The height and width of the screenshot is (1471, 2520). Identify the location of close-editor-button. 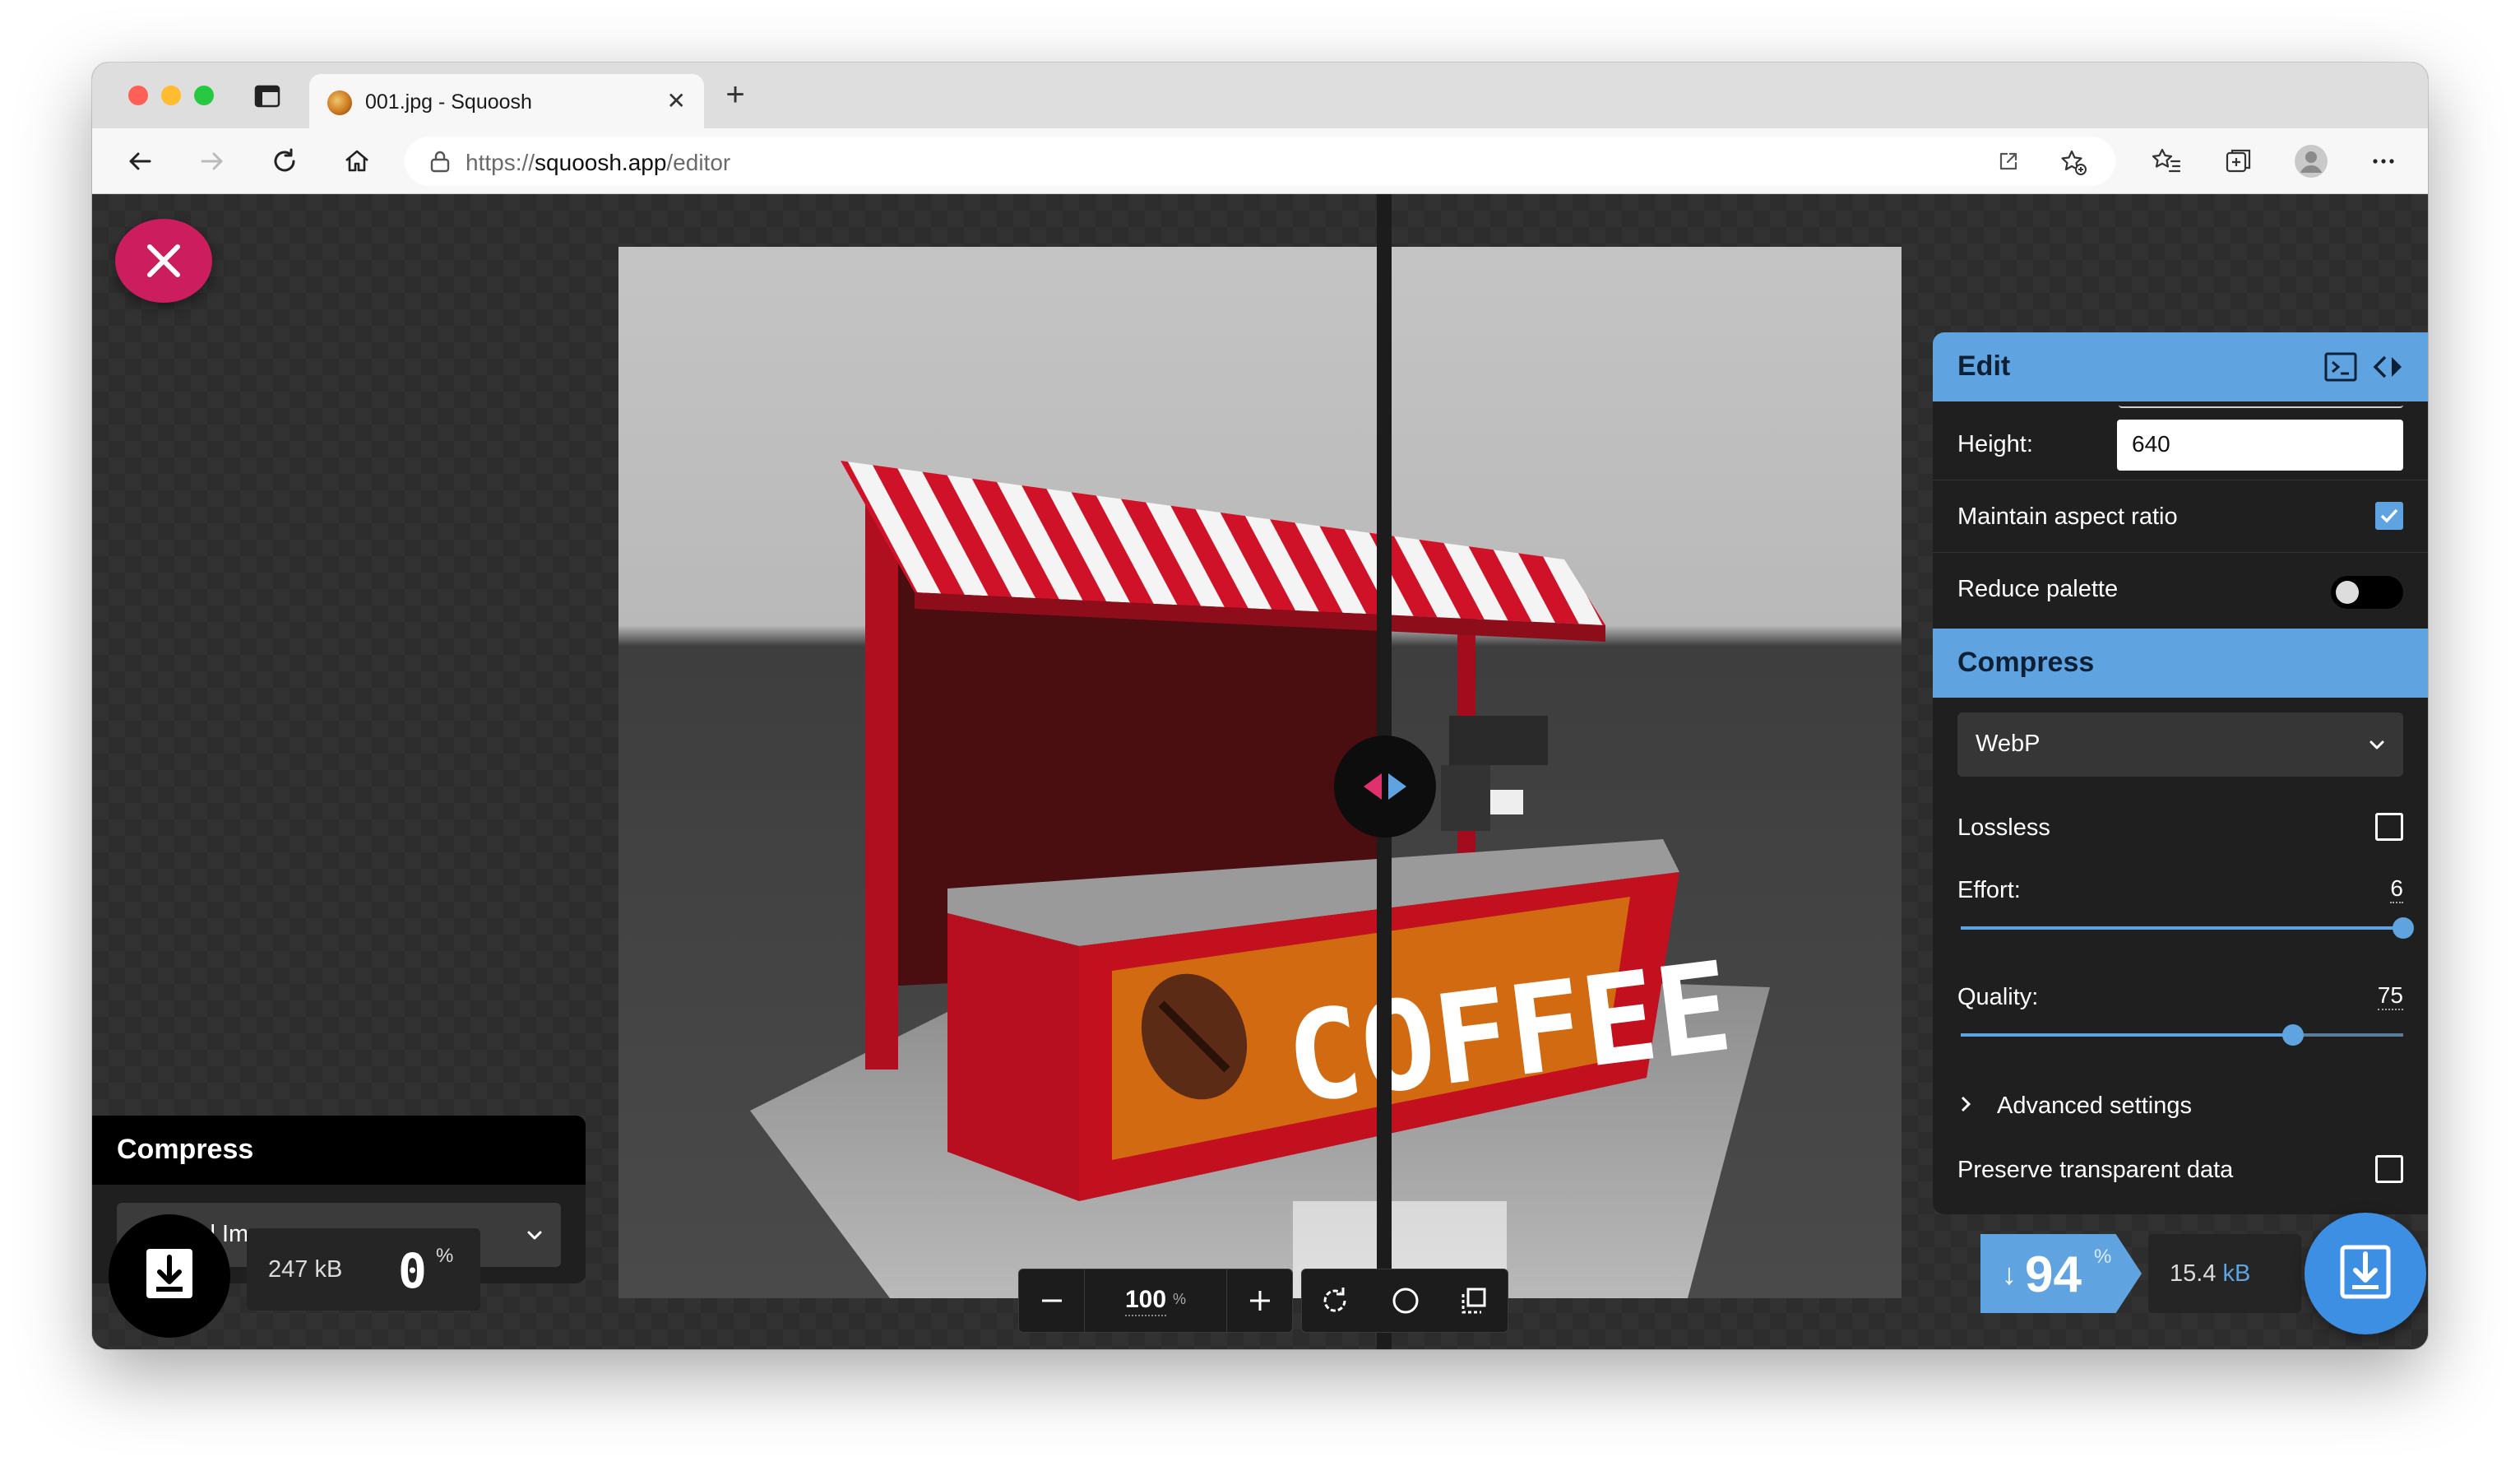
(163, 261).